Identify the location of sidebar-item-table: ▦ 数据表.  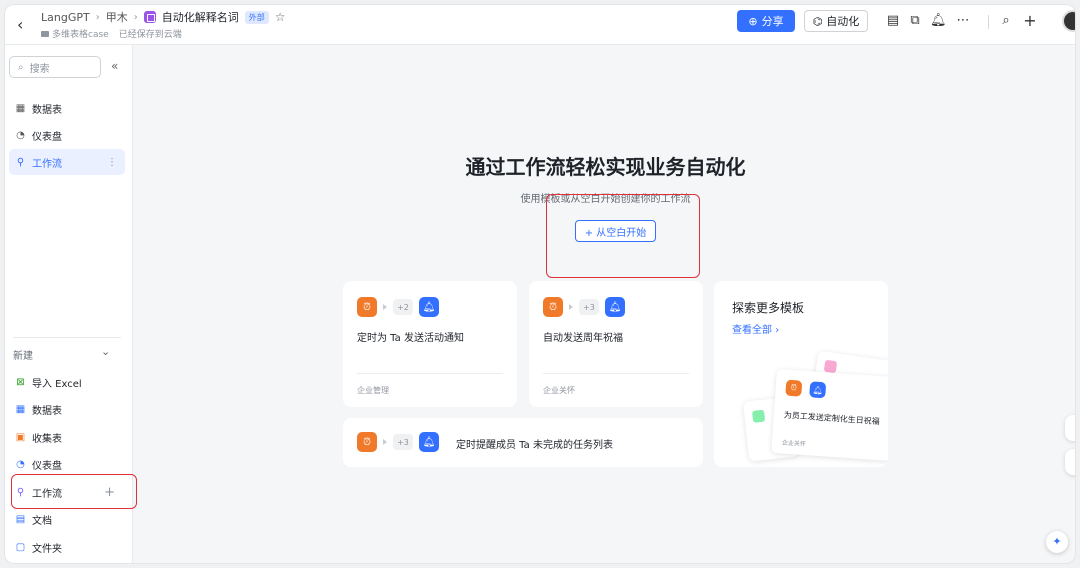
(67, 108).